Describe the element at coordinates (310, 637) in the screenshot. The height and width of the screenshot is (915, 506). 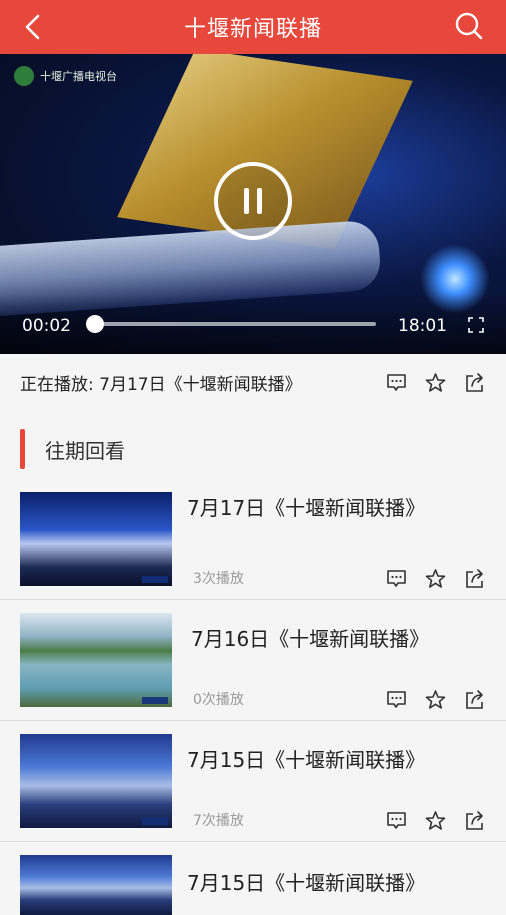
I see `episode-title: 7月16日《十堰新闻联播》` at that location.